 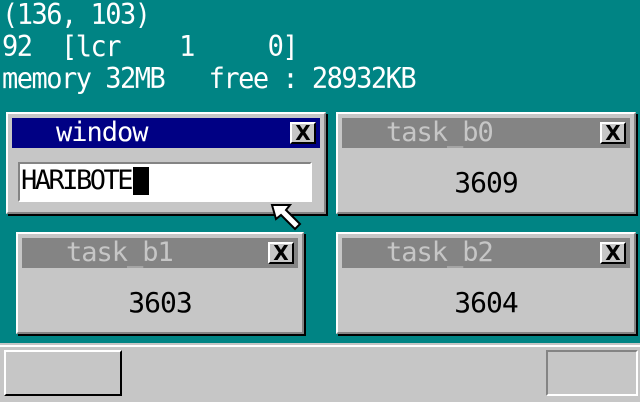 What do you see at coordinates (120, 252) in the screenshot?
I see `window-task-b1-title: task_b1` at bounding box center [120, 252].